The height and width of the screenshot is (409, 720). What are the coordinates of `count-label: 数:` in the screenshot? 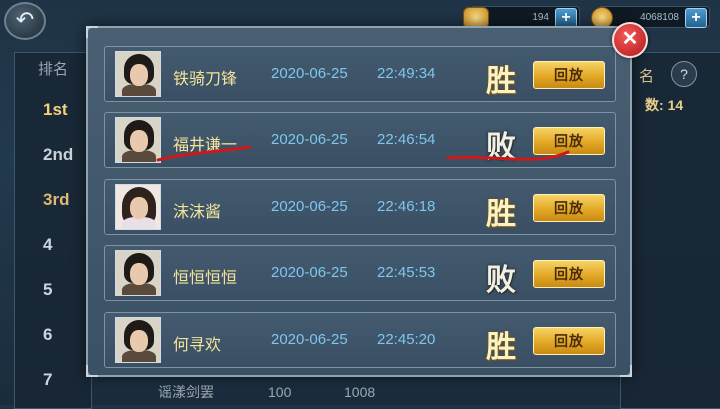 It's located at (654, 105).